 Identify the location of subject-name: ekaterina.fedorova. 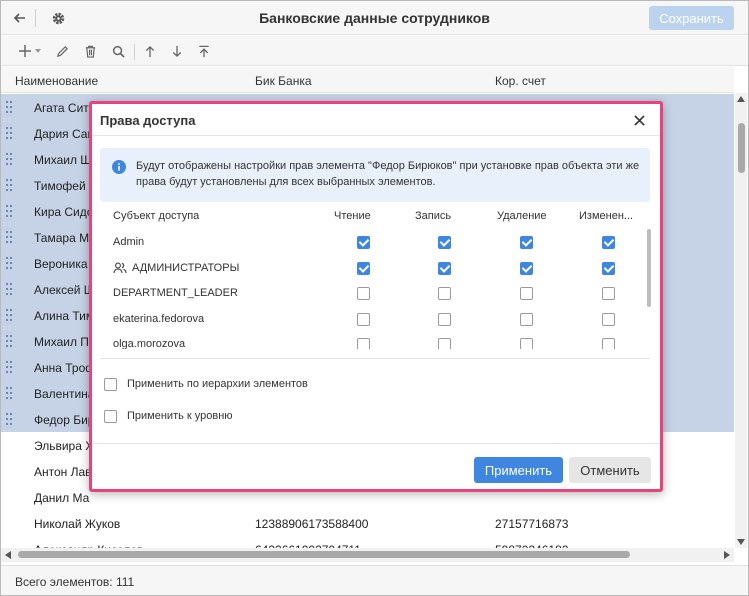
(158, 319).